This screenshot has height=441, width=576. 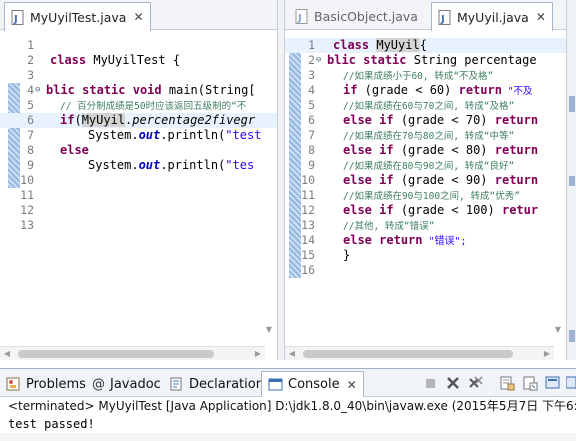 What do you see at coordinates (476, 383) in the screenshot?
I see `remove-all-terminated-icon` at bounding box center [476, 383].